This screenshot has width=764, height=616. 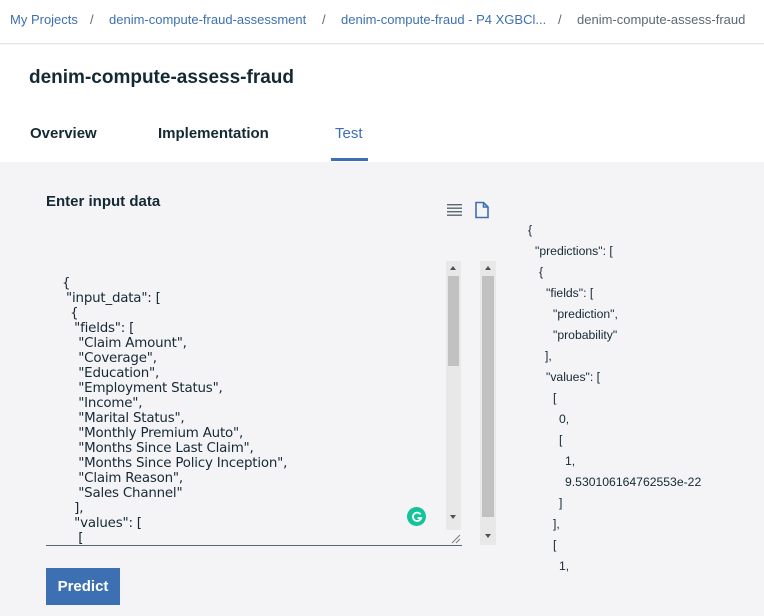 What do you see at coordinates (83, 586) in the screenshot?
I see `predict-button: Predict` at bounding box center [83, 586].